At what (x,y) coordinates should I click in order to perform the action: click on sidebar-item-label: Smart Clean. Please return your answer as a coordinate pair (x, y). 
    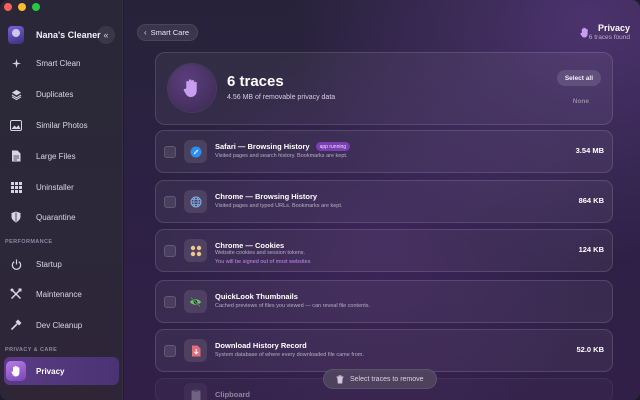
    Looking at the image, I should click on (58, 63).